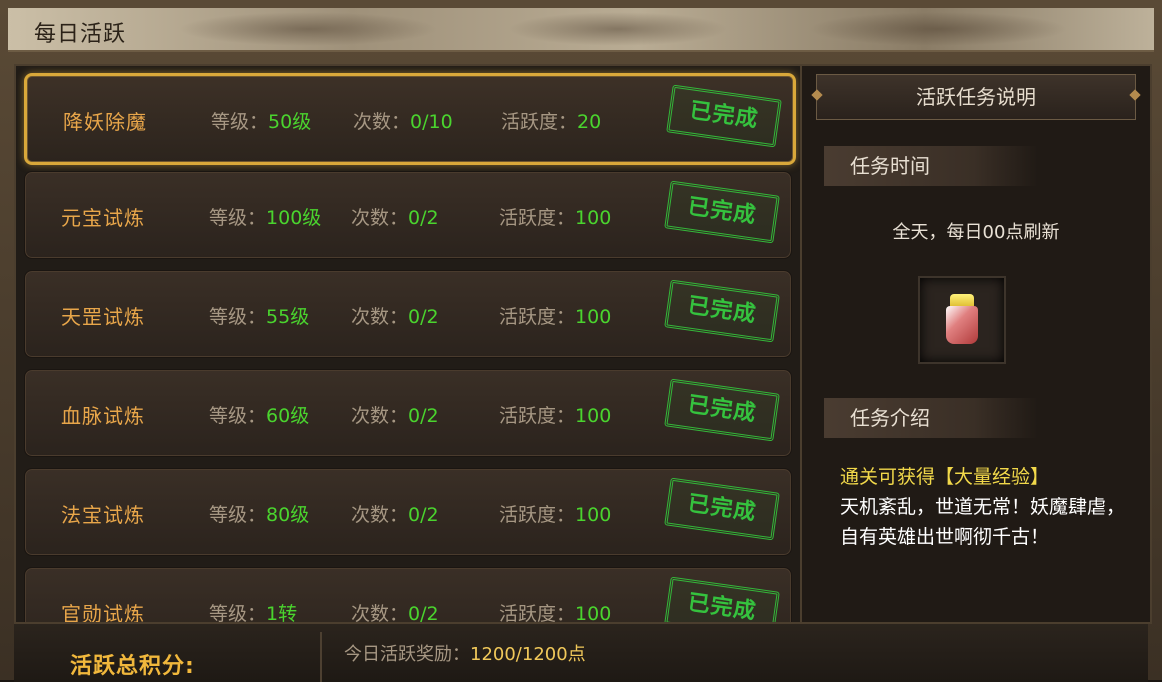 Image resolution: width=1162 pixels, height=682 pixels. I want to click on task-name: 天罡试炼, so click(103, 317).